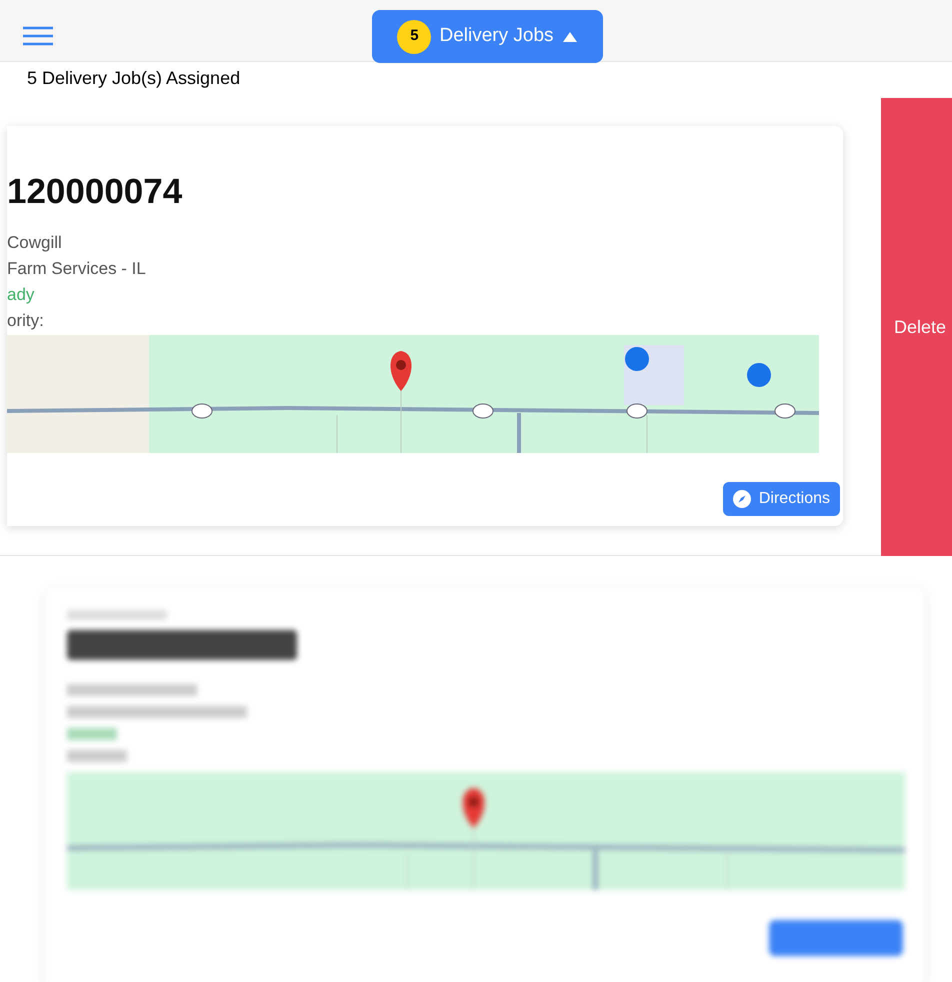 The width and height of the screenshot is (952, 982). Describe the element at coordinates (76, 269) in the screenshot. I see `branch-name: Farm Services - IL` at that location.